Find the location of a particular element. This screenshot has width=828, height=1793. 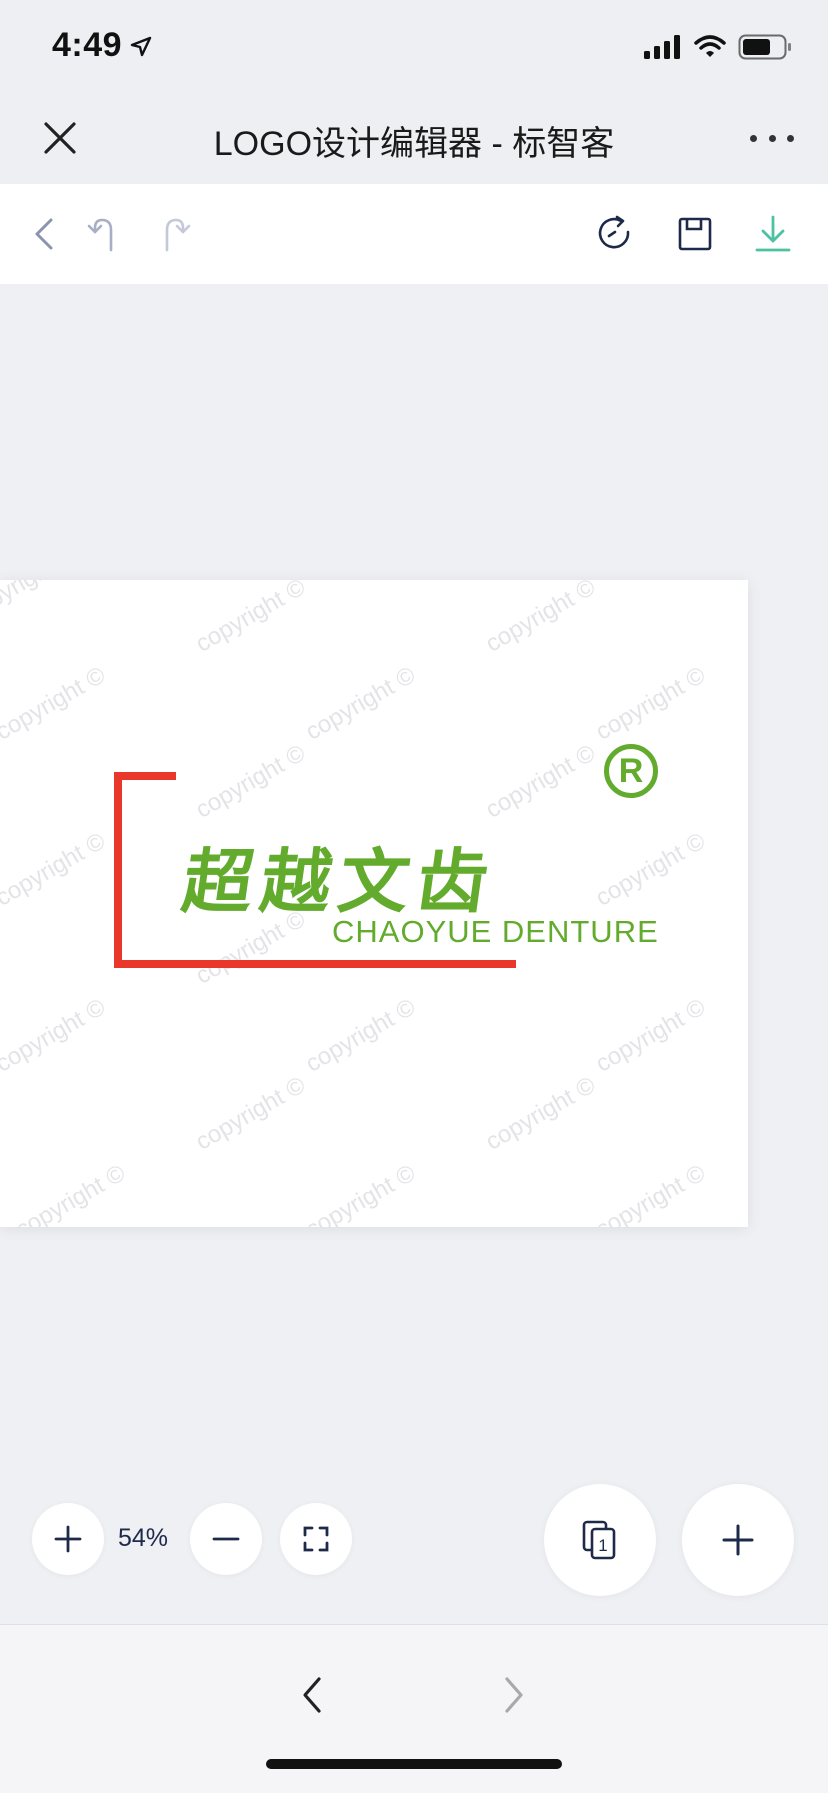

logo-chinese-name: 超越文齿 is located at coordinates (339, 882).